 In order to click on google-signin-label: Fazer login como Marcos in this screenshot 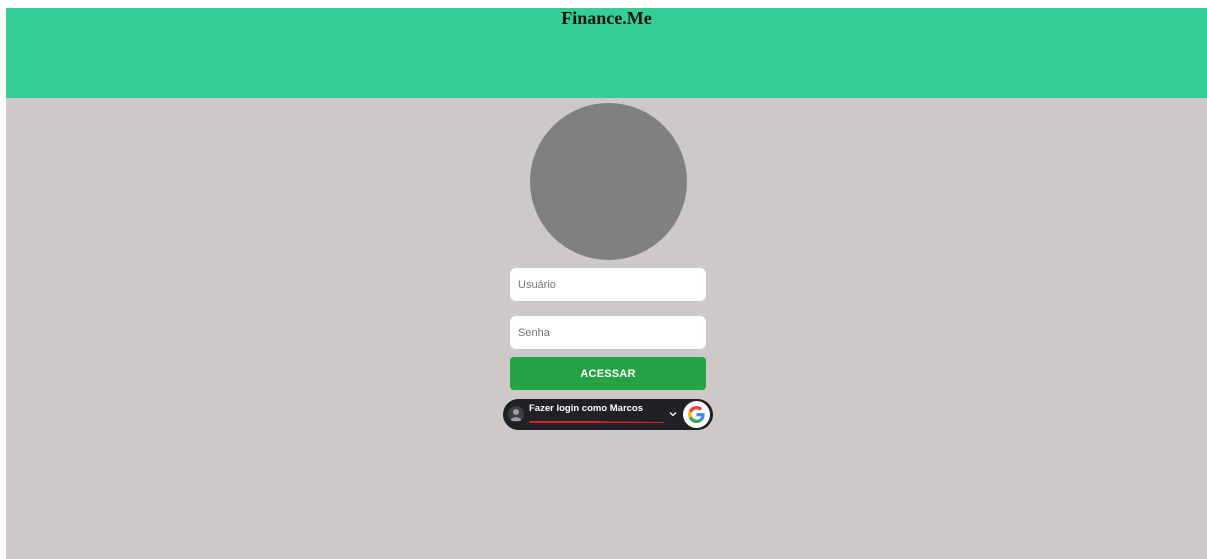, I will do `click(586, 408)`.